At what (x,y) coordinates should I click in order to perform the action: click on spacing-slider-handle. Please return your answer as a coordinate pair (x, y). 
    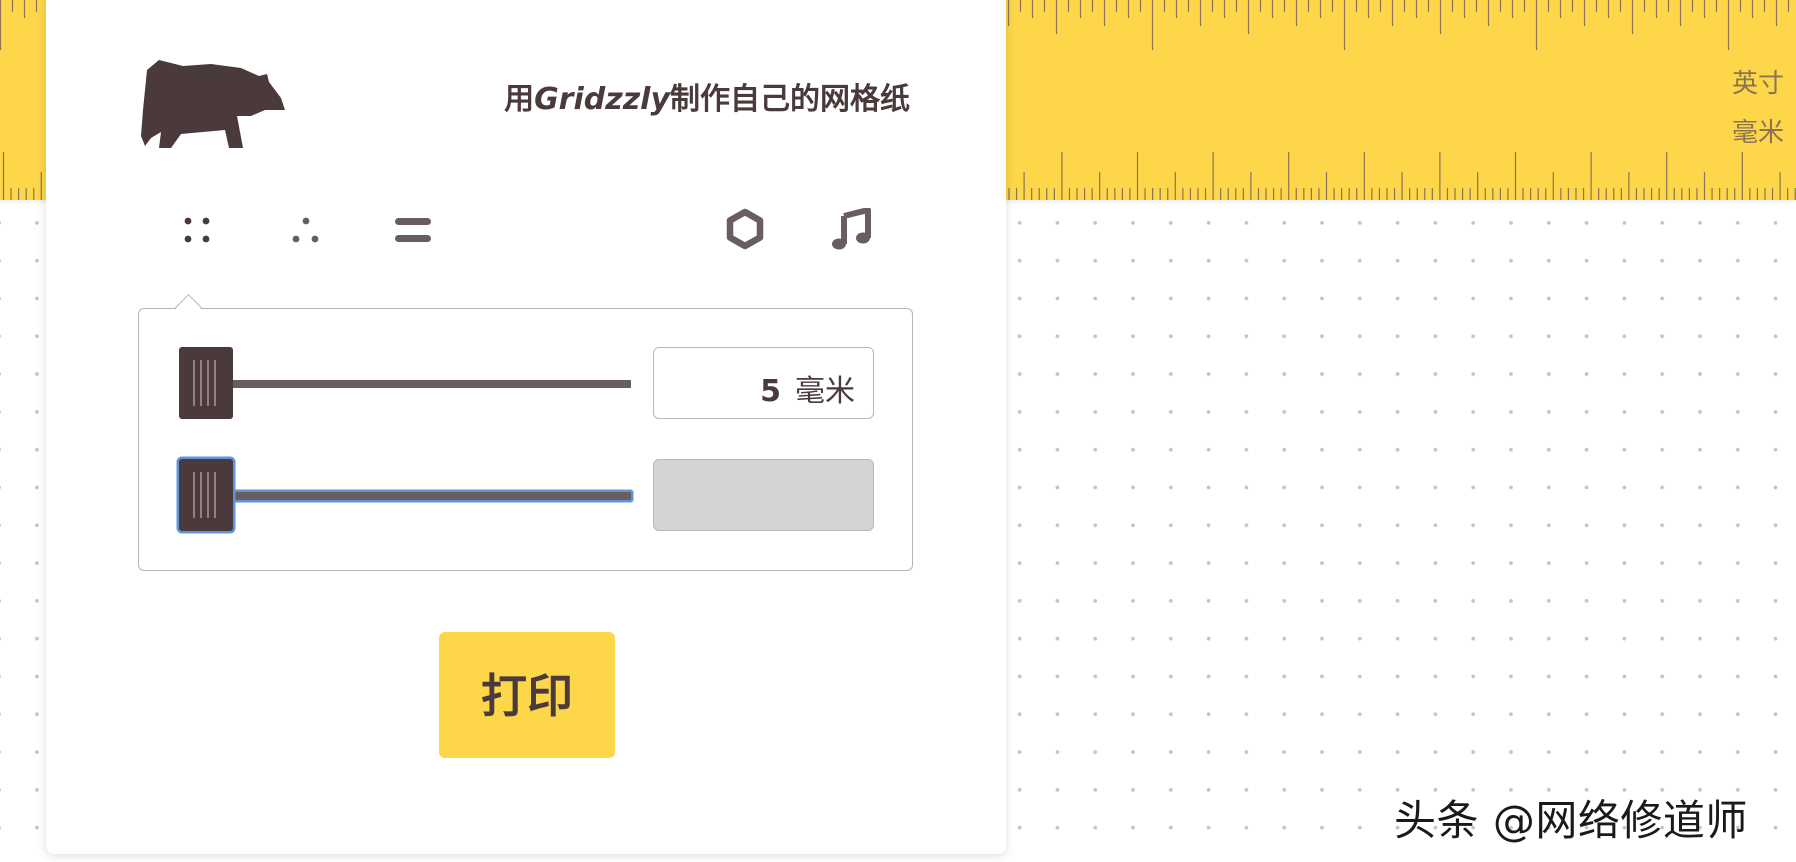
    Looking at the image, I should click on (206, 383).